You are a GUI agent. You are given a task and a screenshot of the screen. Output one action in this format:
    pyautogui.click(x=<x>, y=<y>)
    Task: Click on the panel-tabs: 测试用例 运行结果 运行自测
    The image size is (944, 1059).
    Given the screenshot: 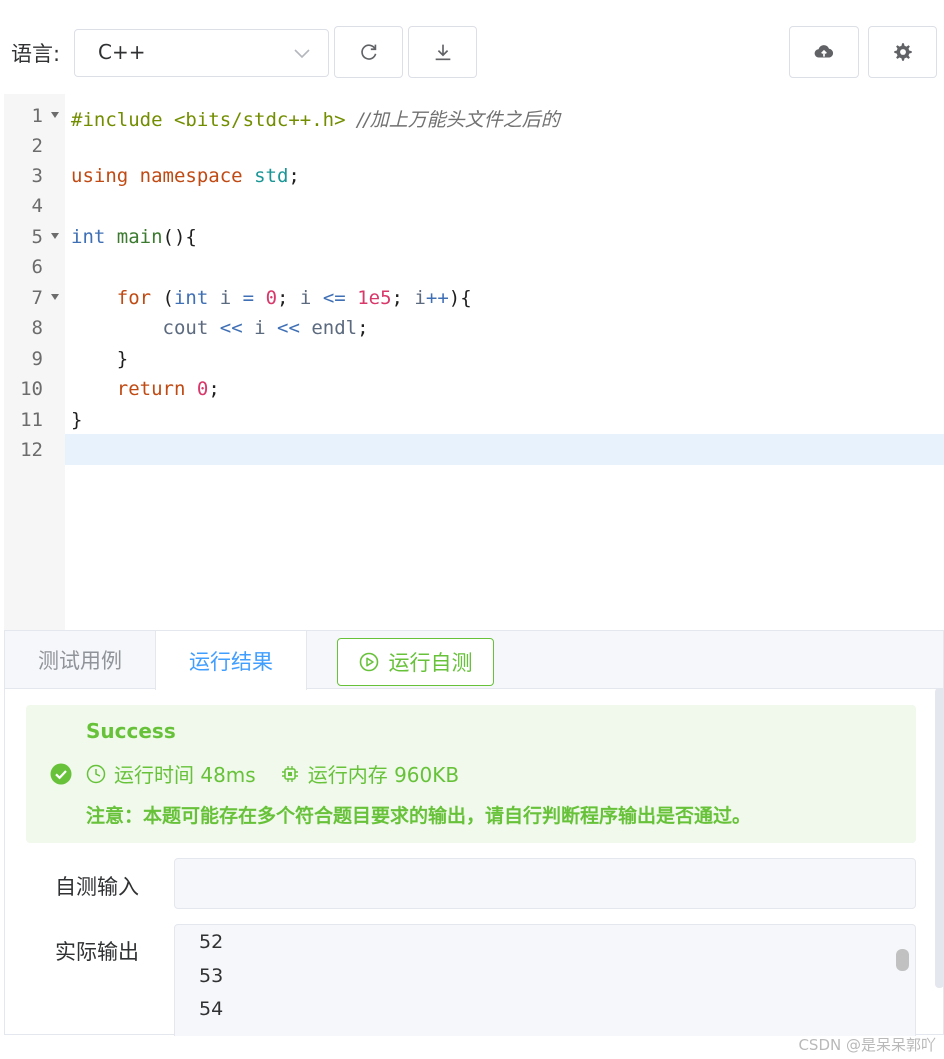 What is the action you would take?
    pyautogui.click(x=474, y=660)
    